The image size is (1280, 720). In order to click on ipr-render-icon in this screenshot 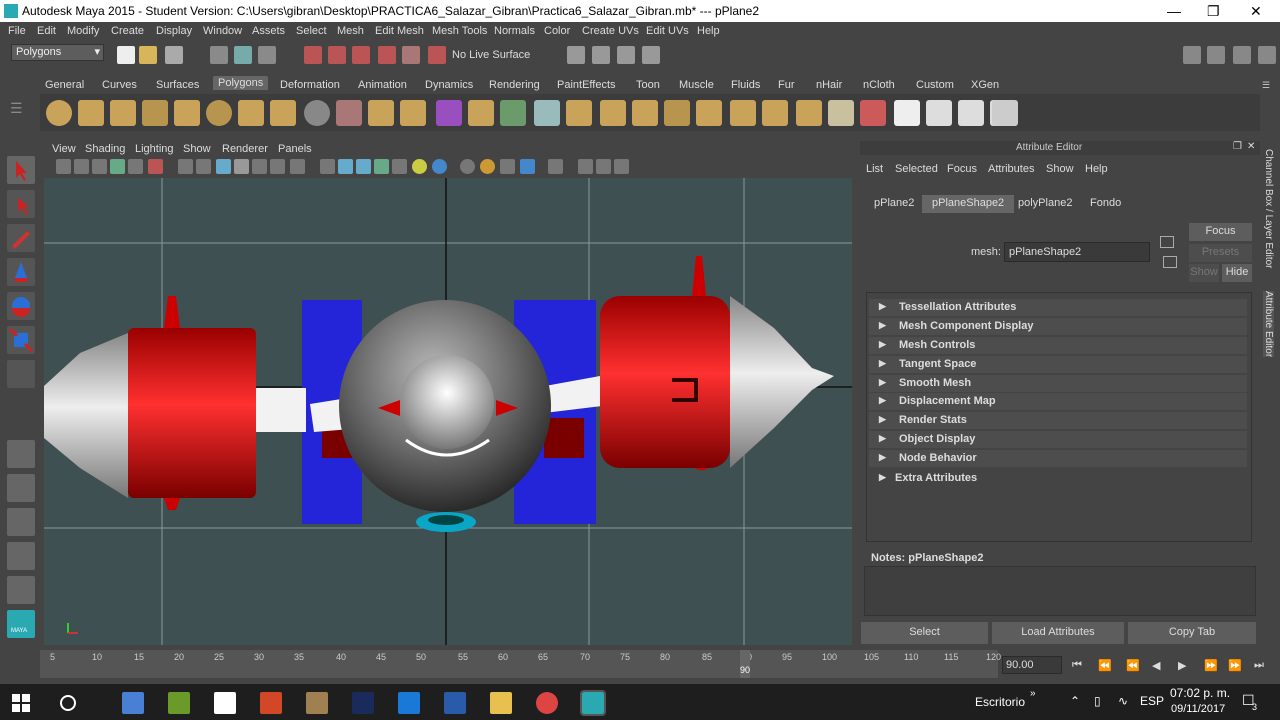, I will do `click(601, 55)`.